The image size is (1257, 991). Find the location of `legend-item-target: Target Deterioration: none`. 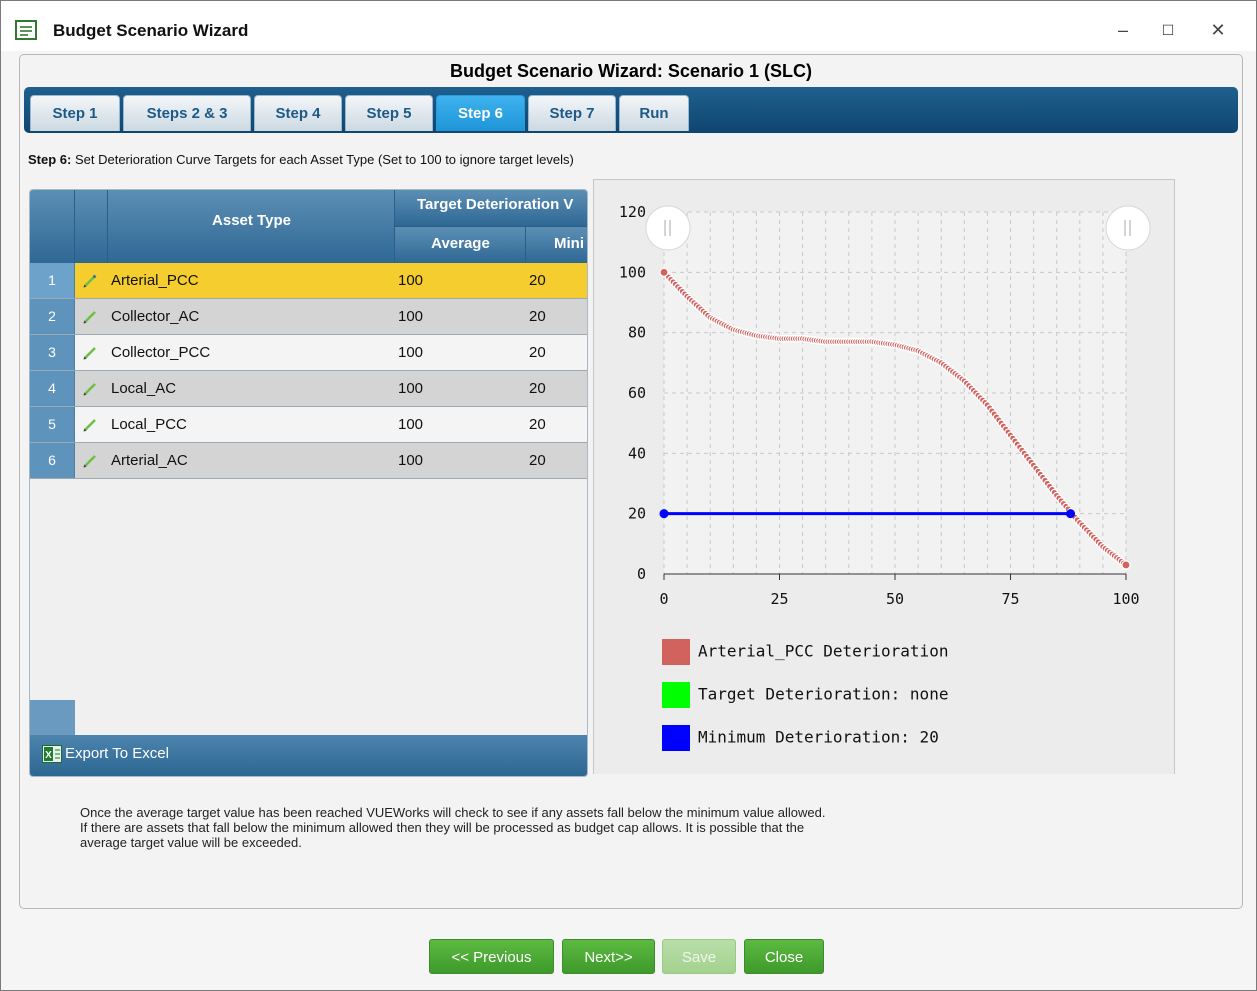

legend-item-target: Target Deterioration: none is located at coordinates (805, 695).